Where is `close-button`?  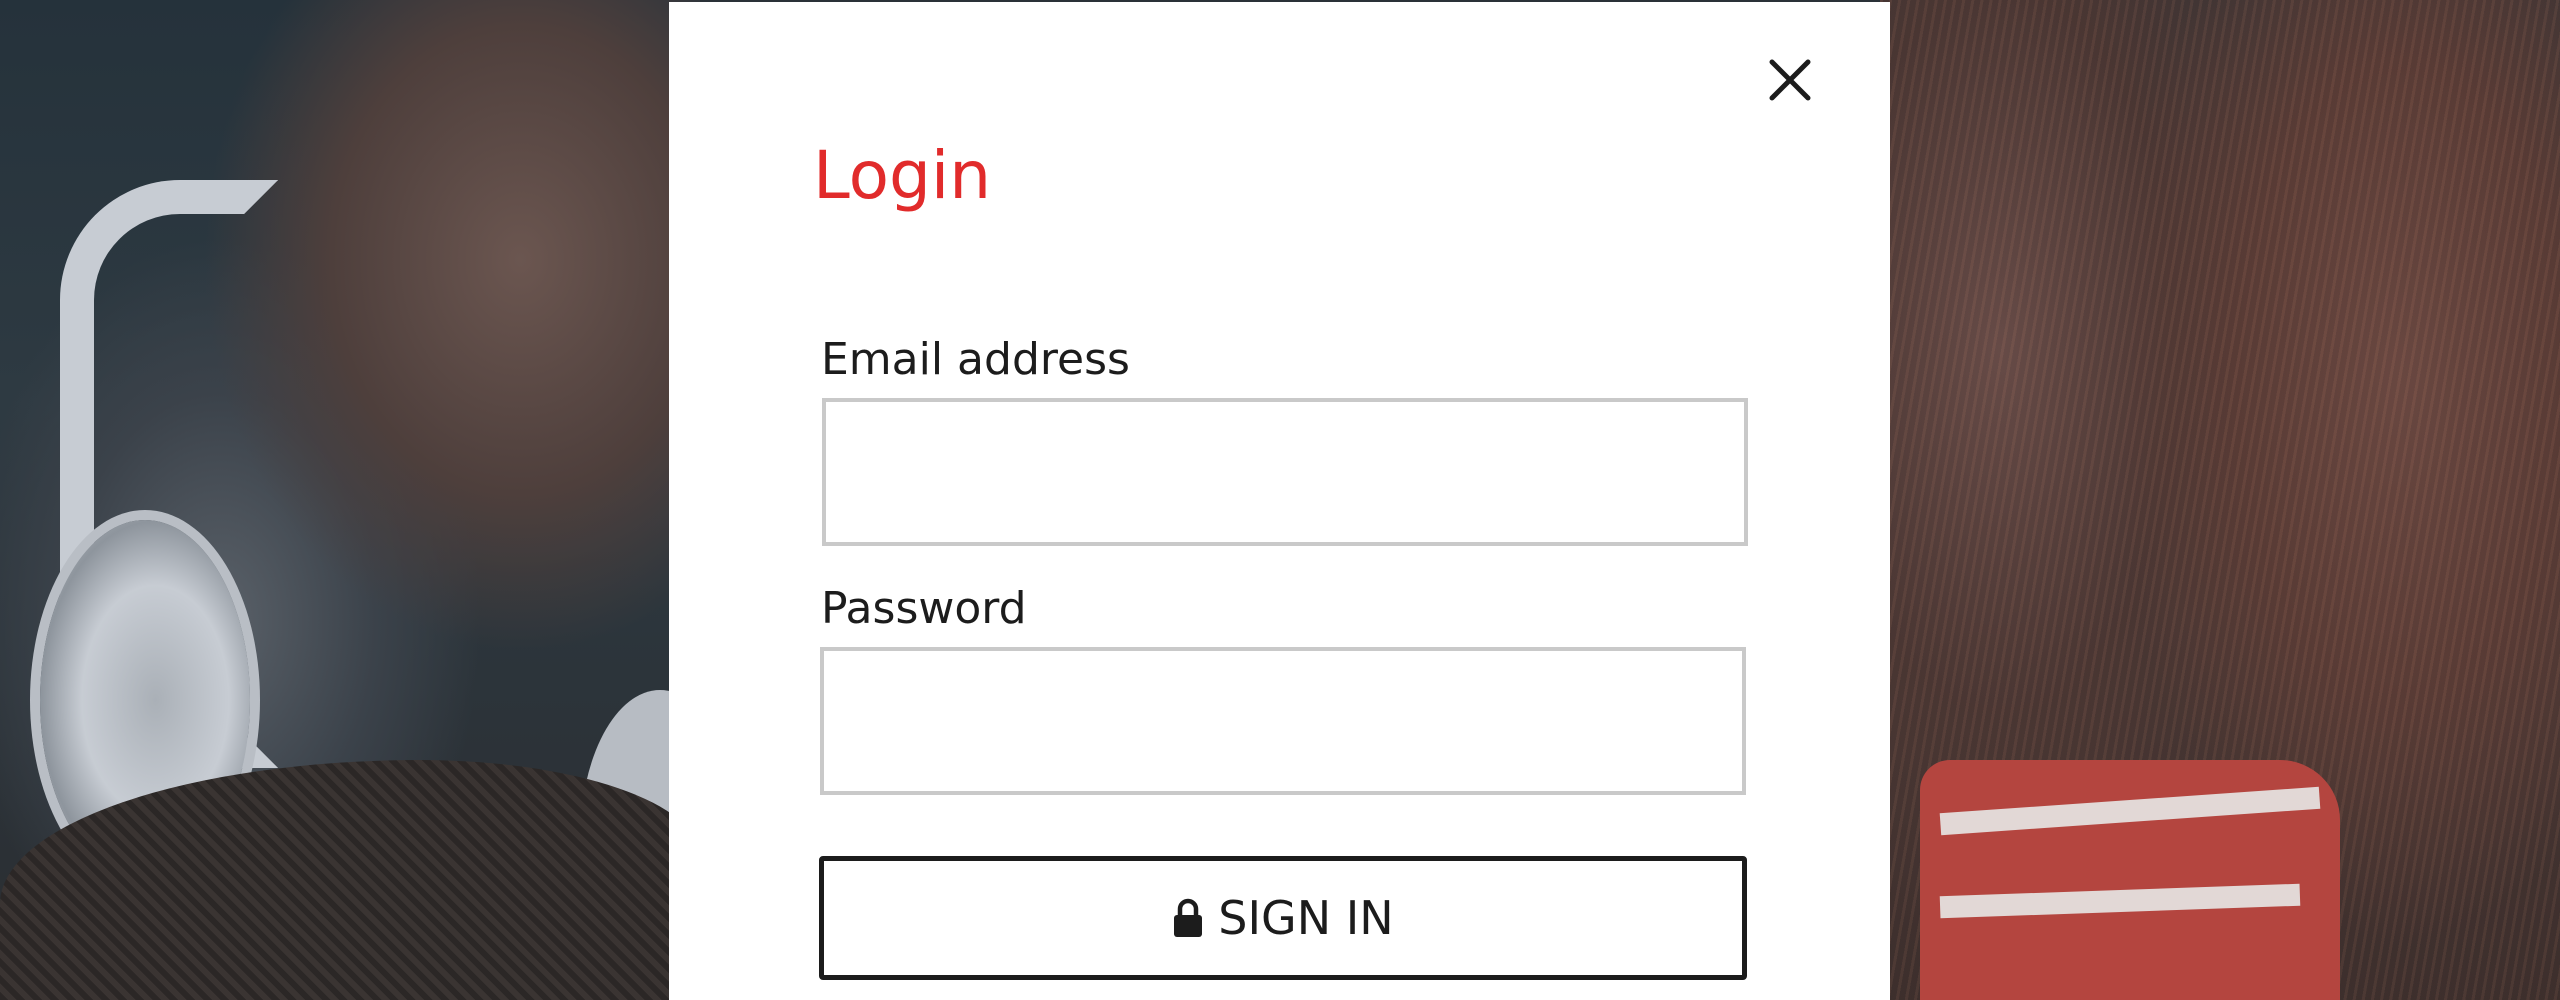 close-button is located at coordinates (1790, 80).